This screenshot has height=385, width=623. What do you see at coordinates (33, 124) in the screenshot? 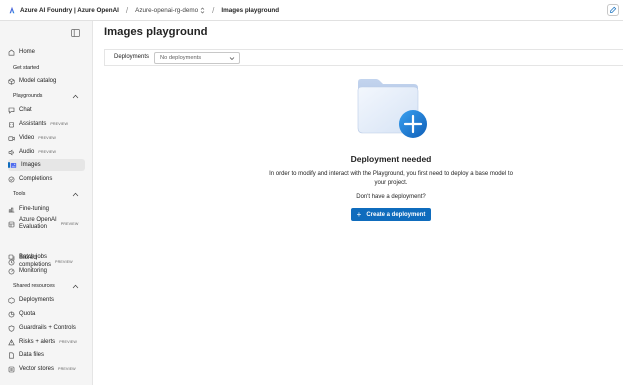
I see `sidebar-item-label: Assistants` at bounding box center [33, 124].